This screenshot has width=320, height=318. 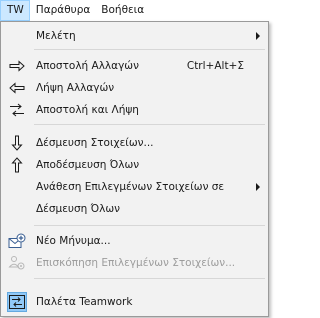 I want to click on menu-item-label: Λήψη Αλλαγών, so click(x=75, y=88).